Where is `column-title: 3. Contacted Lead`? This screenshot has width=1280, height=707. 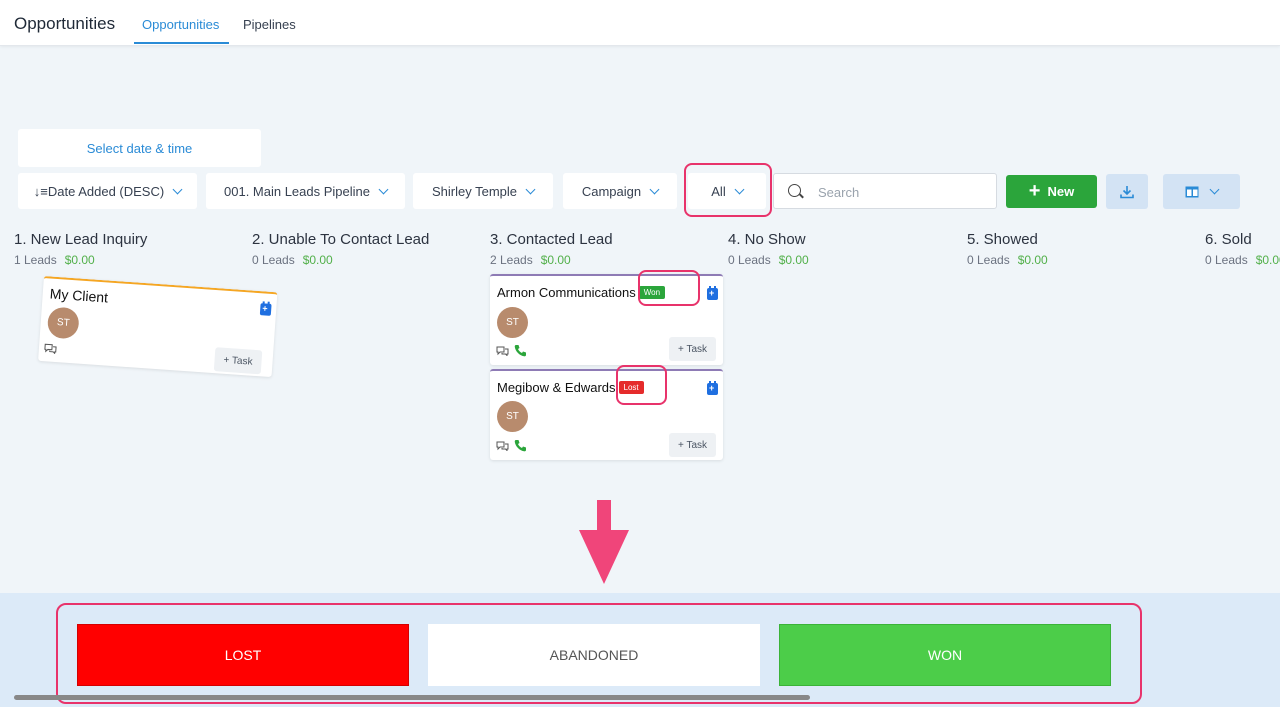
column-title: 3. Contacted Lead is located at coordinates (551, 239).